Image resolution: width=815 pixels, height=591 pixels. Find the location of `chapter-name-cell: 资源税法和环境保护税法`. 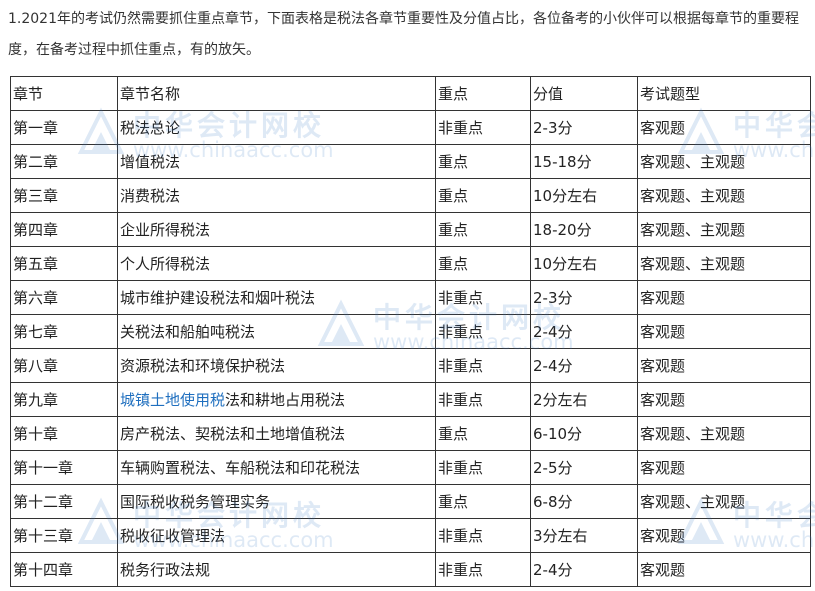

chapter-name-cell: 资源税法和环境保护税法 is located at coordinates (276, 365).